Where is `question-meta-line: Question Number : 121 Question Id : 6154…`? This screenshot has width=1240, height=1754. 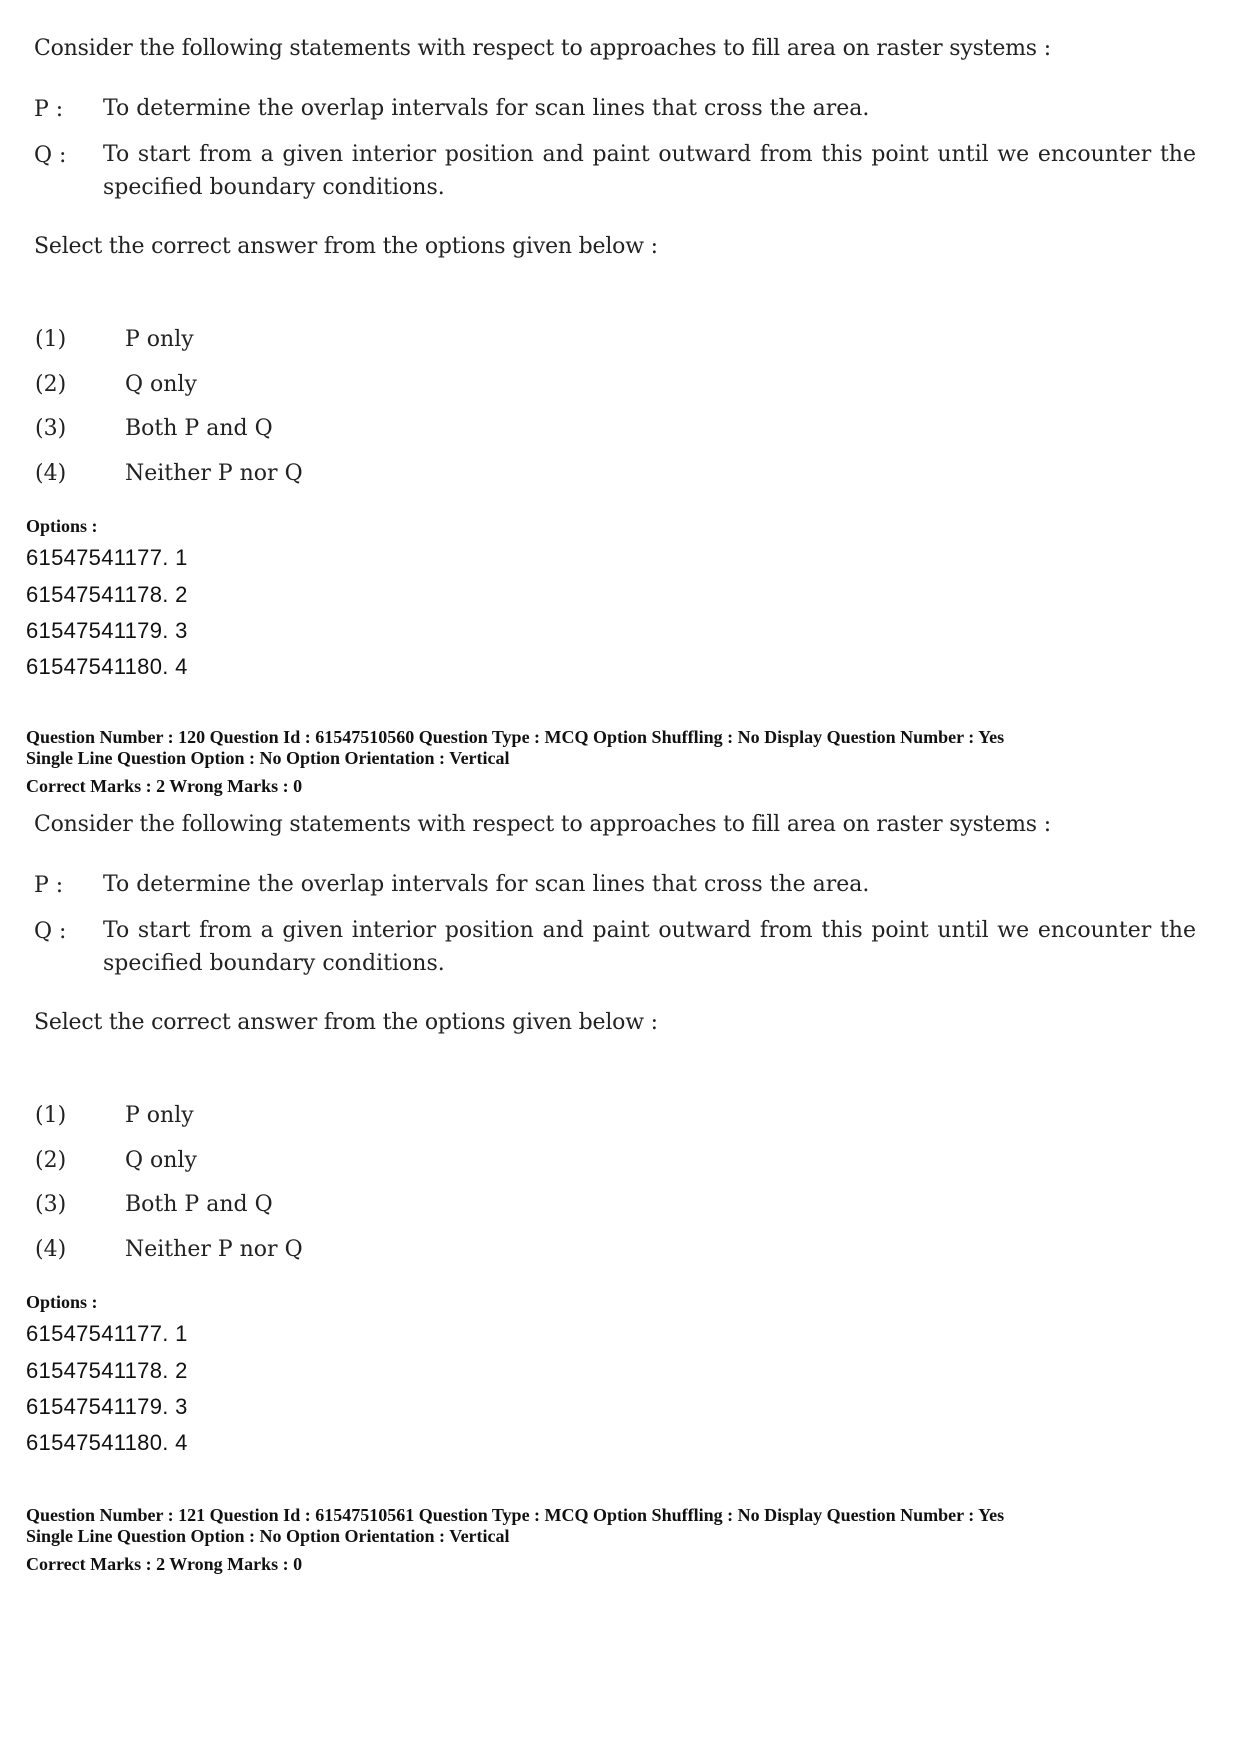 question-meta-line: Question Number : 121 Question Id : 6154… is located at coordinates (515, 1515).